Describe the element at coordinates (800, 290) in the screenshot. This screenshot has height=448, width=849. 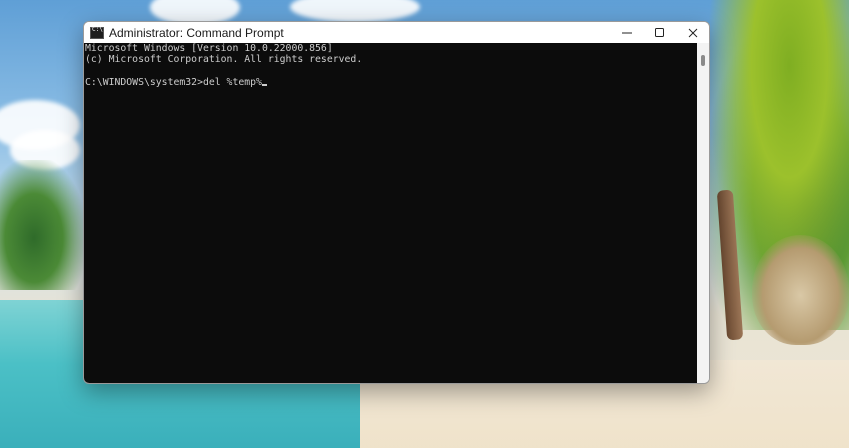
I see `hanging-chair` at that location.